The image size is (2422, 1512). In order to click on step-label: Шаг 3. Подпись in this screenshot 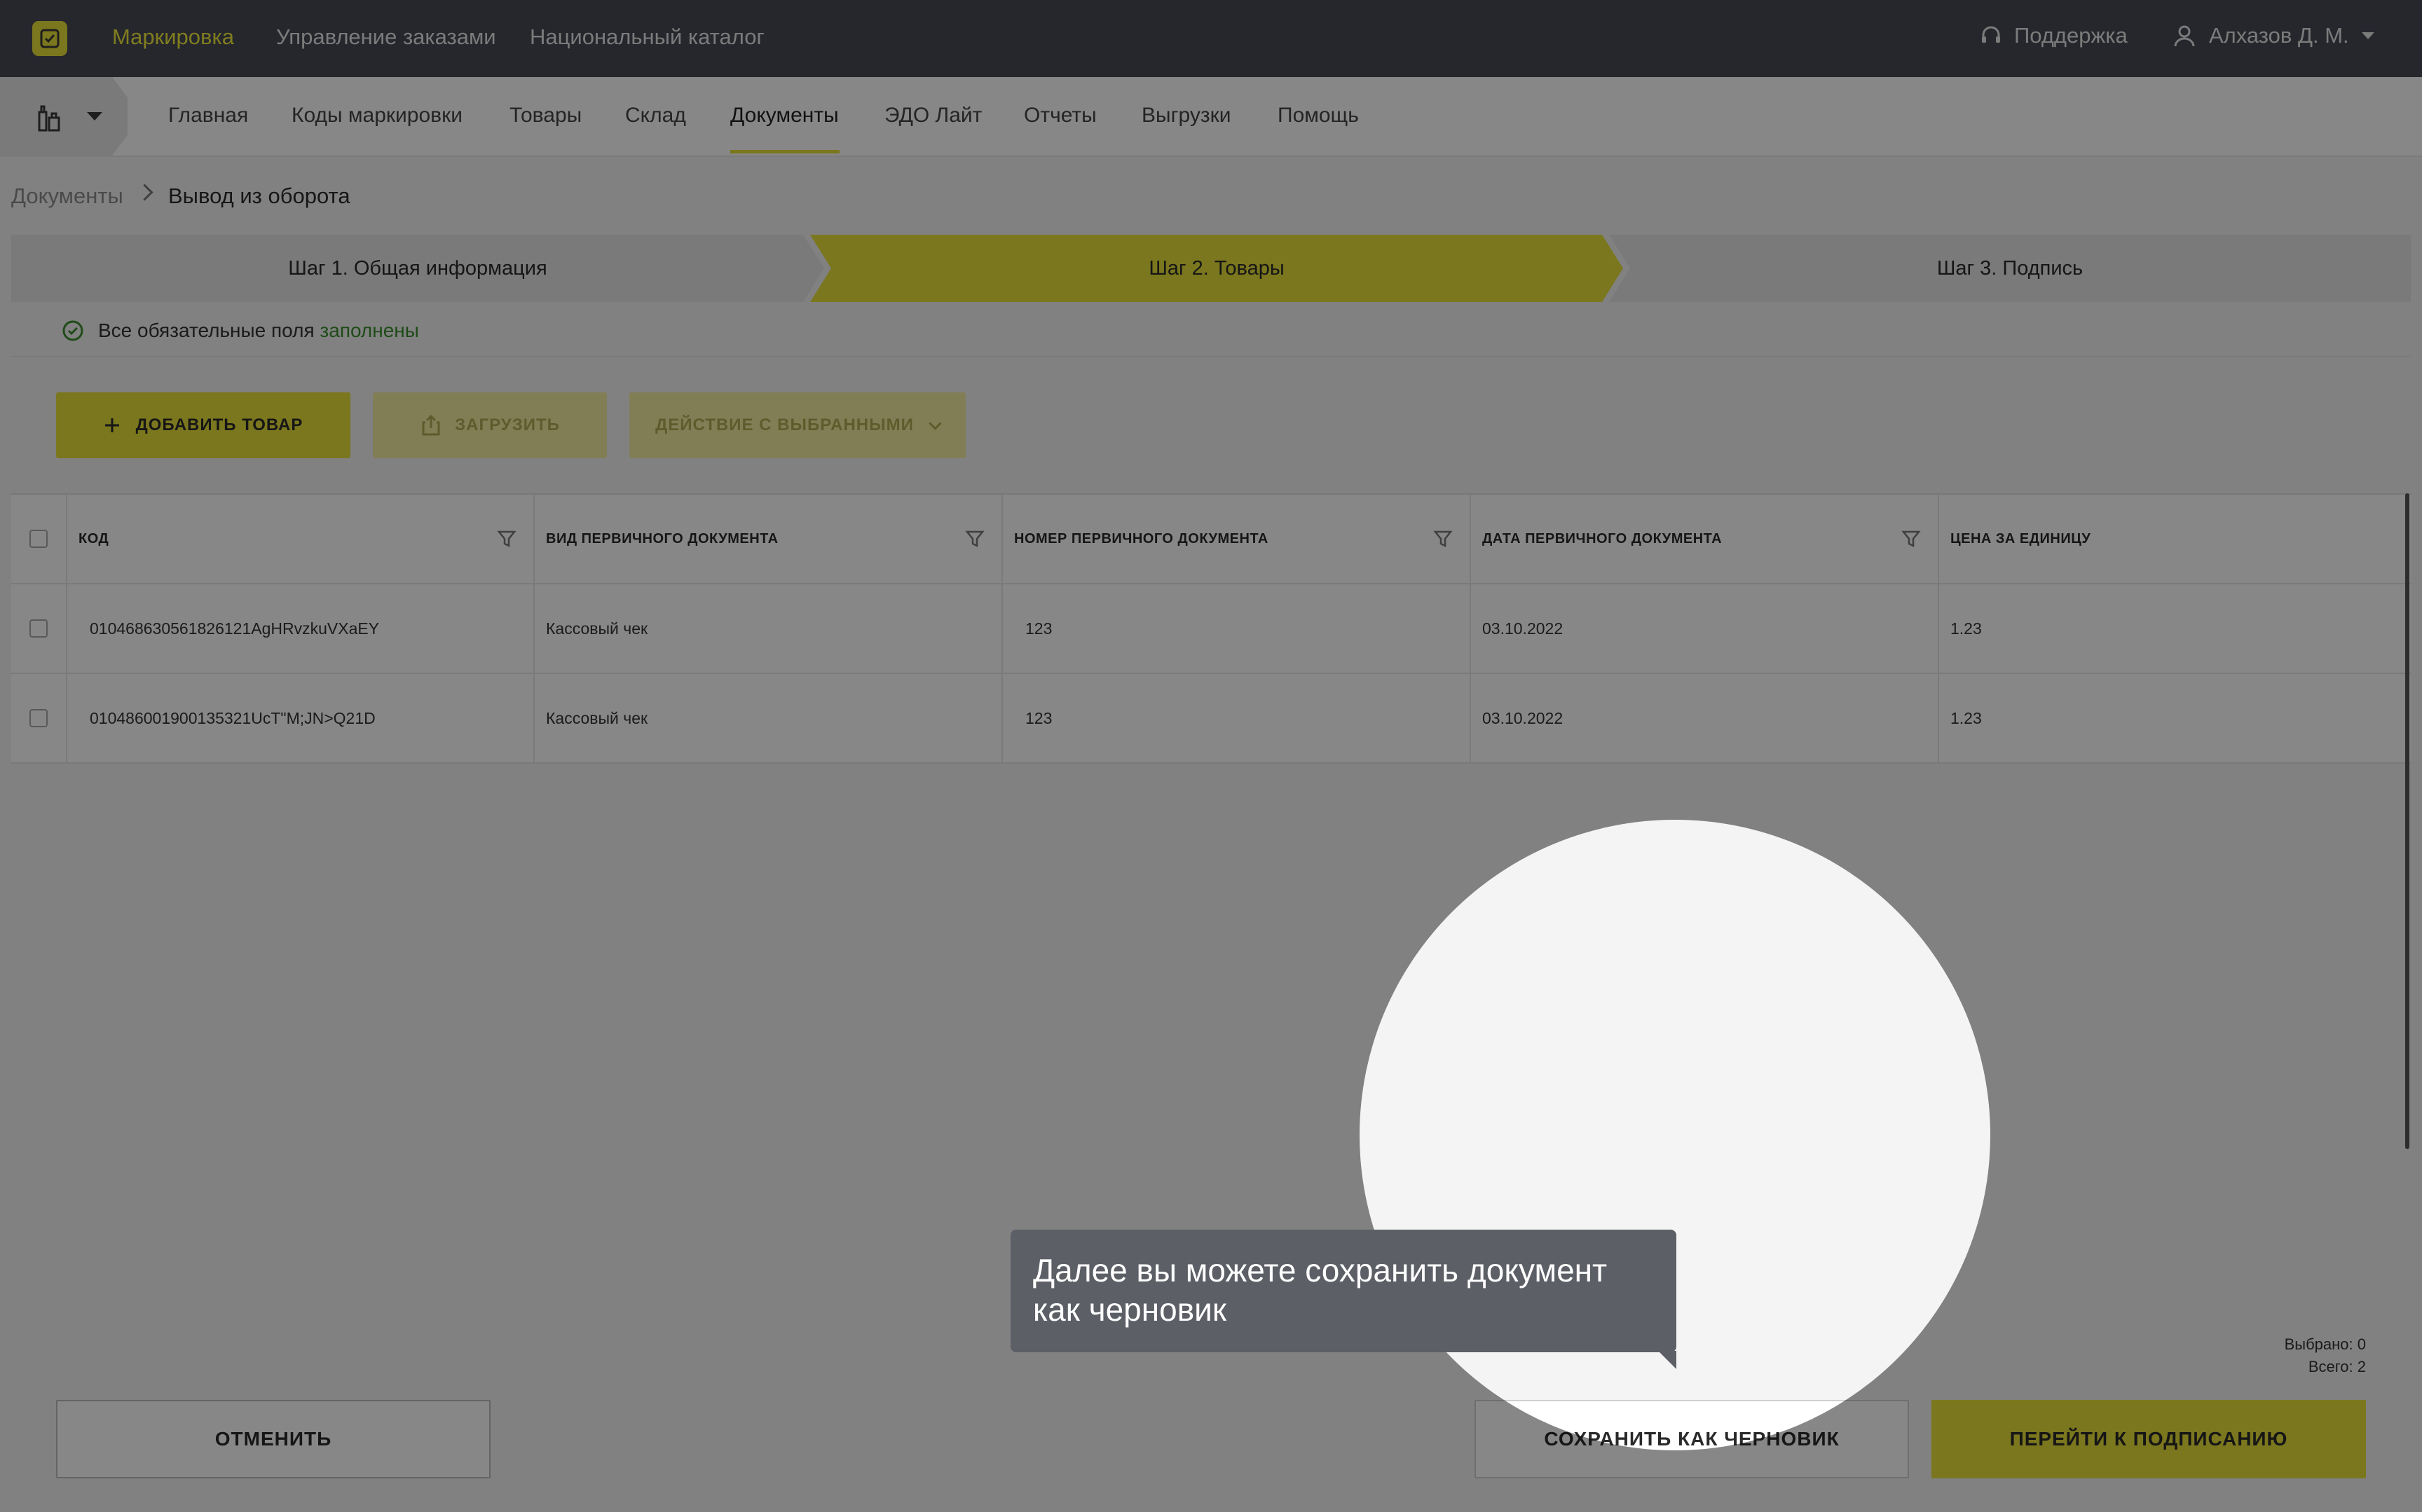, I will do `click(2010, 268)`.